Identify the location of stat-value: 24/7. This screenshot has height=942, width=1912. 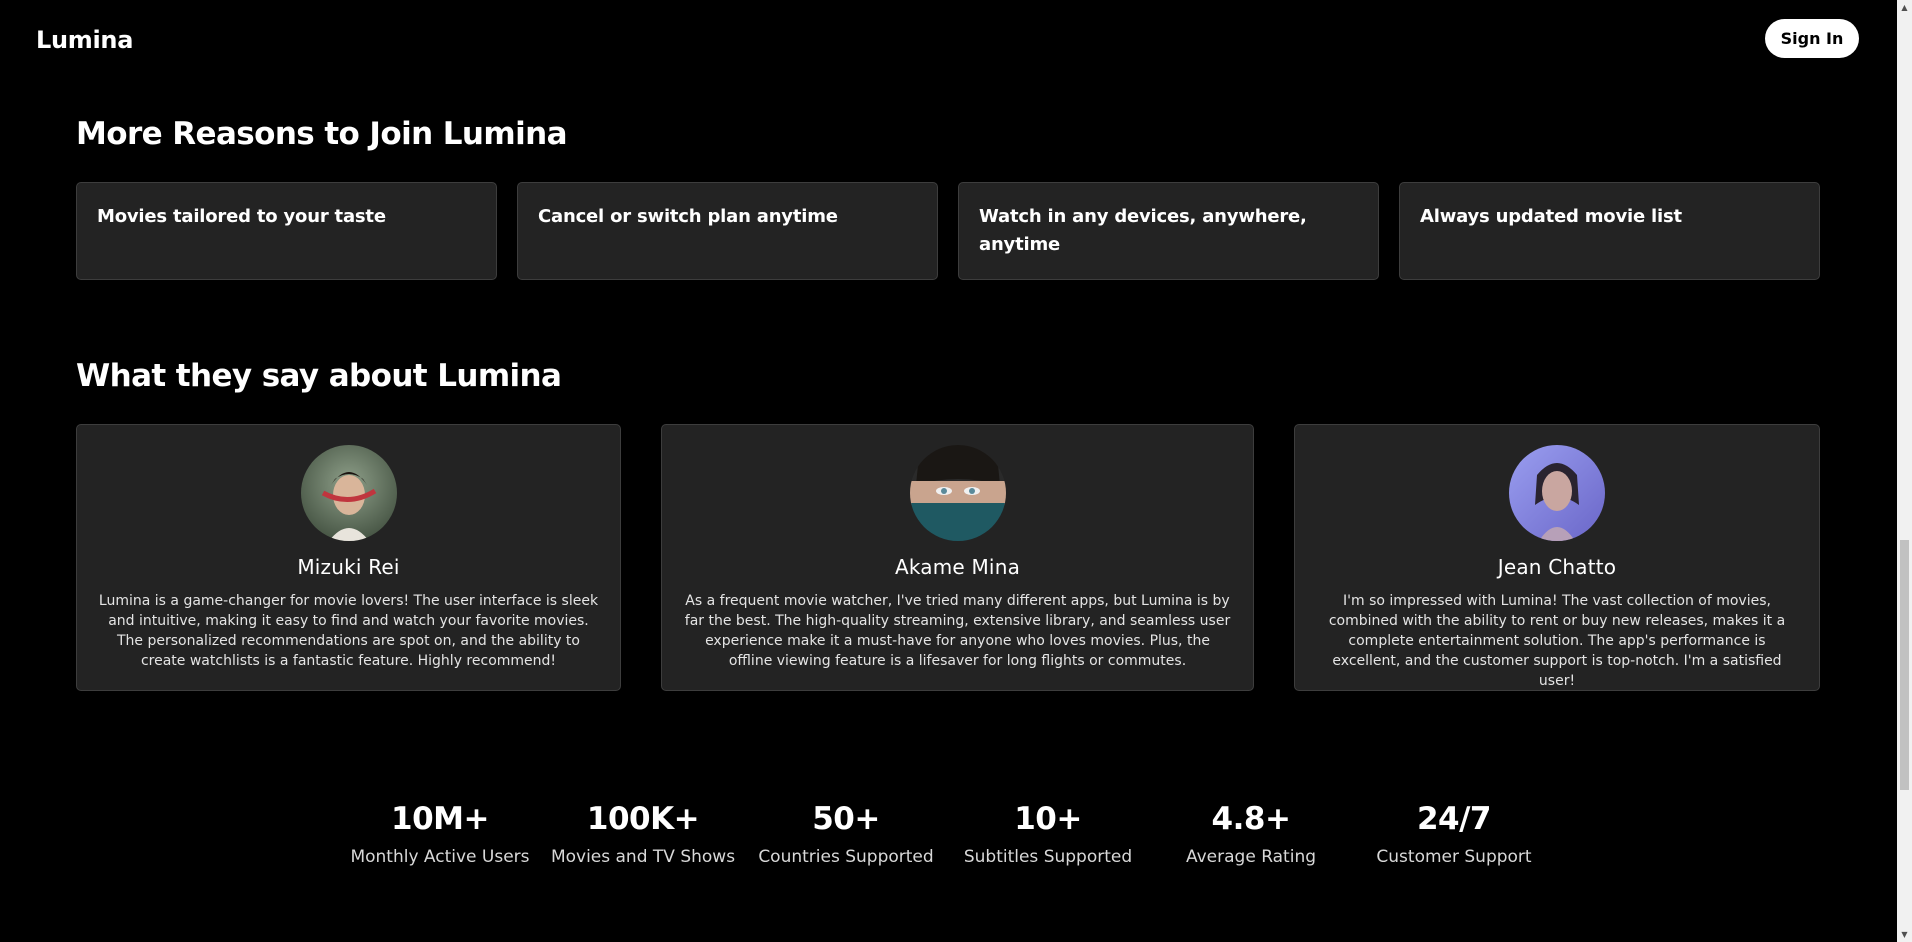
(1454, 819).